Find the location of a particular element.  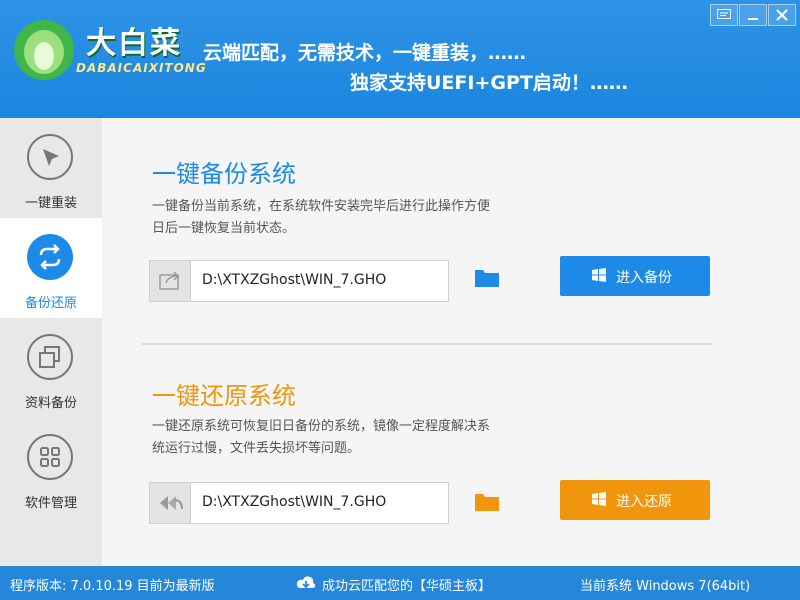

sidebar-item-backup-restore: 备份还原 is located at coordinates (51, 268).